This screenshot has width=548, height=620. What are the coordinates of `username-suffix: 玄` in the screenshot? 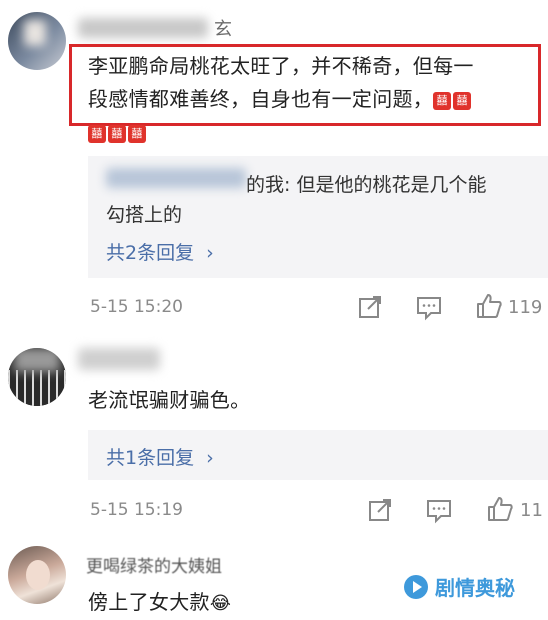 It's located at (223, 29).